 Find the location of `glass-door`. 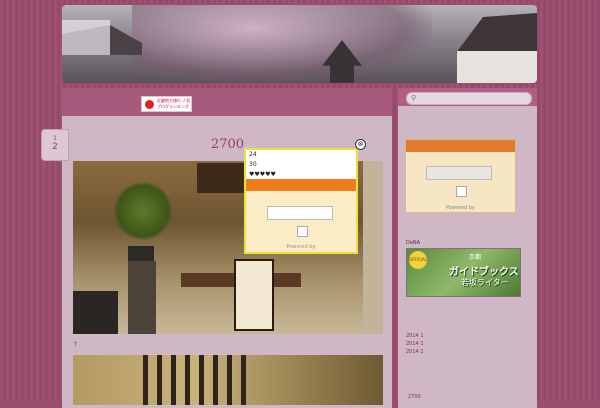

glass-door is located at coordinates (373, 247).